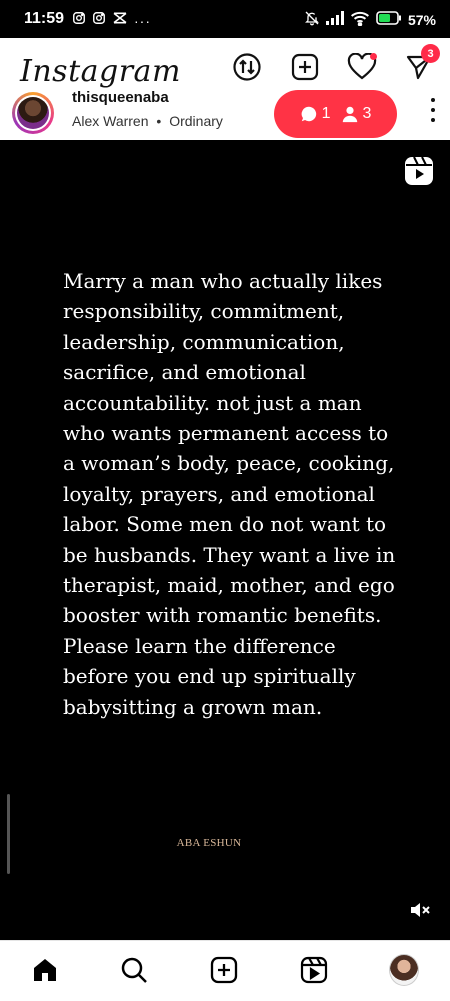 The height and width of the screenshot is (1001, 450). I want to click on nav-create, so click(224, 970).